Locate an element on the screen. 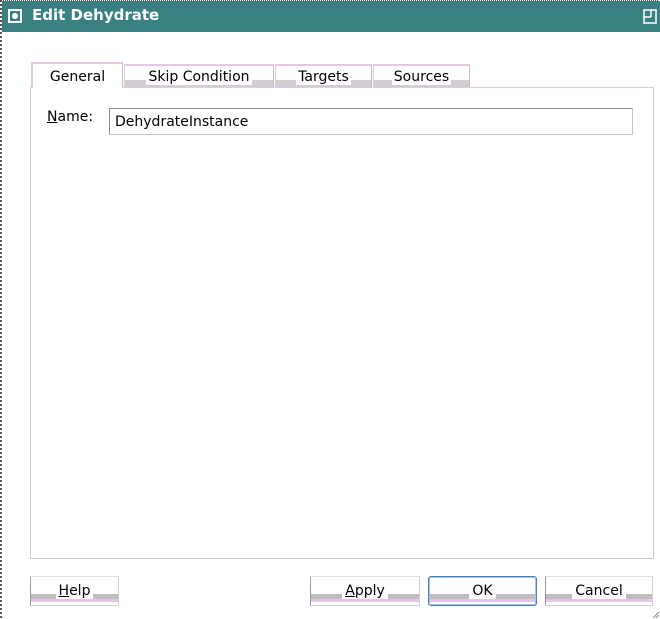 The width and height of the screenshot is (660, 619). help-button-label: elp is located at coordinates (80, 591).